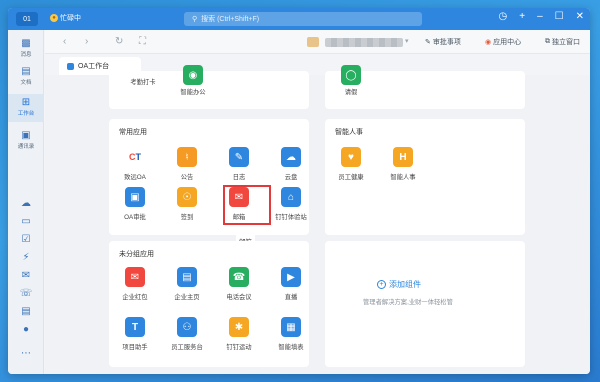  What do you see at coordinates (26, 43) in the screenshot?
I see `message-icon: ▩` at bounding box center [26, 43].